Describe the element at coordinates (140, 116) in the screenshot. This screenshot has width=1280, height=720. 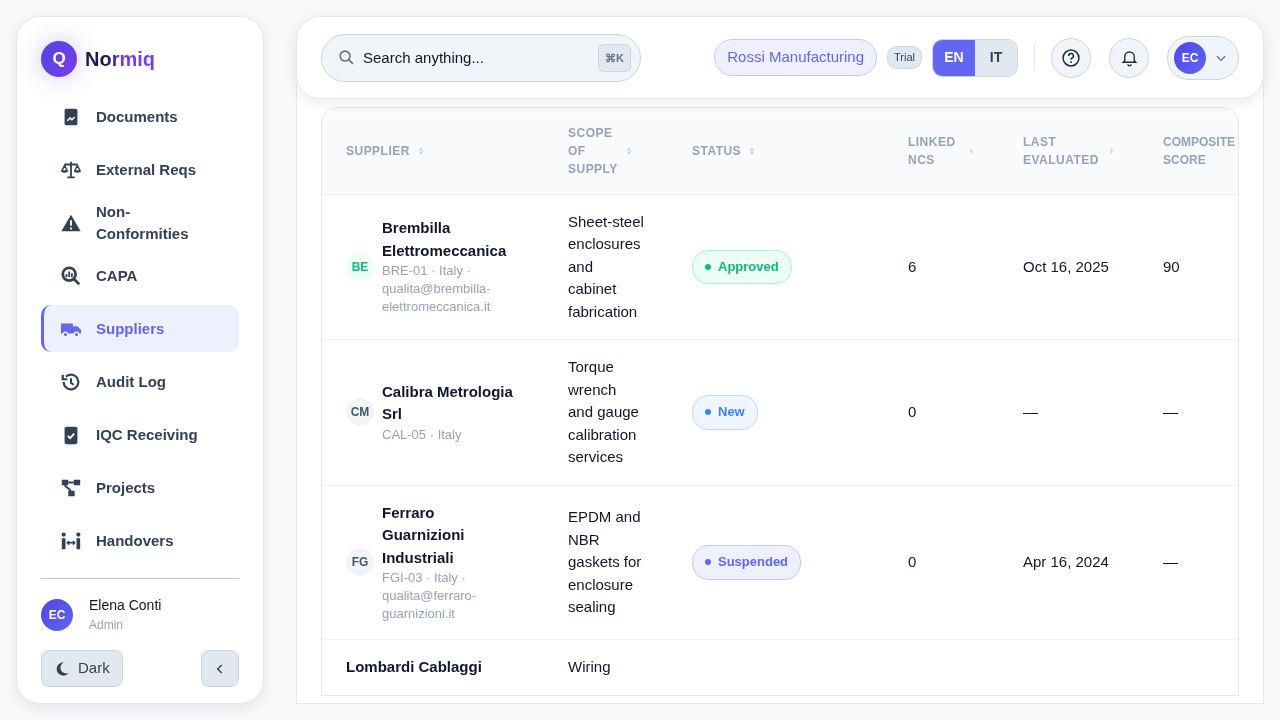
I see `nav-item: Documents` at that location.